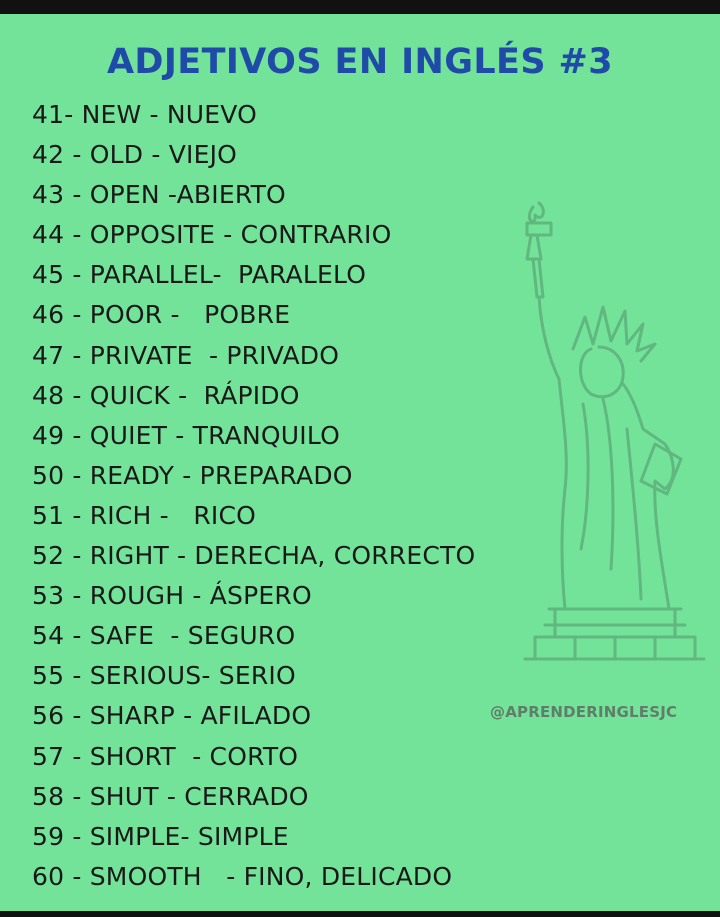 Image resolution: width=720 pixels, height=917 pixels. Describe the element at coordinates (172, 596) in the screenshot. I see `list-item: 53 - ROUGH - ÁSPERO` at that location.